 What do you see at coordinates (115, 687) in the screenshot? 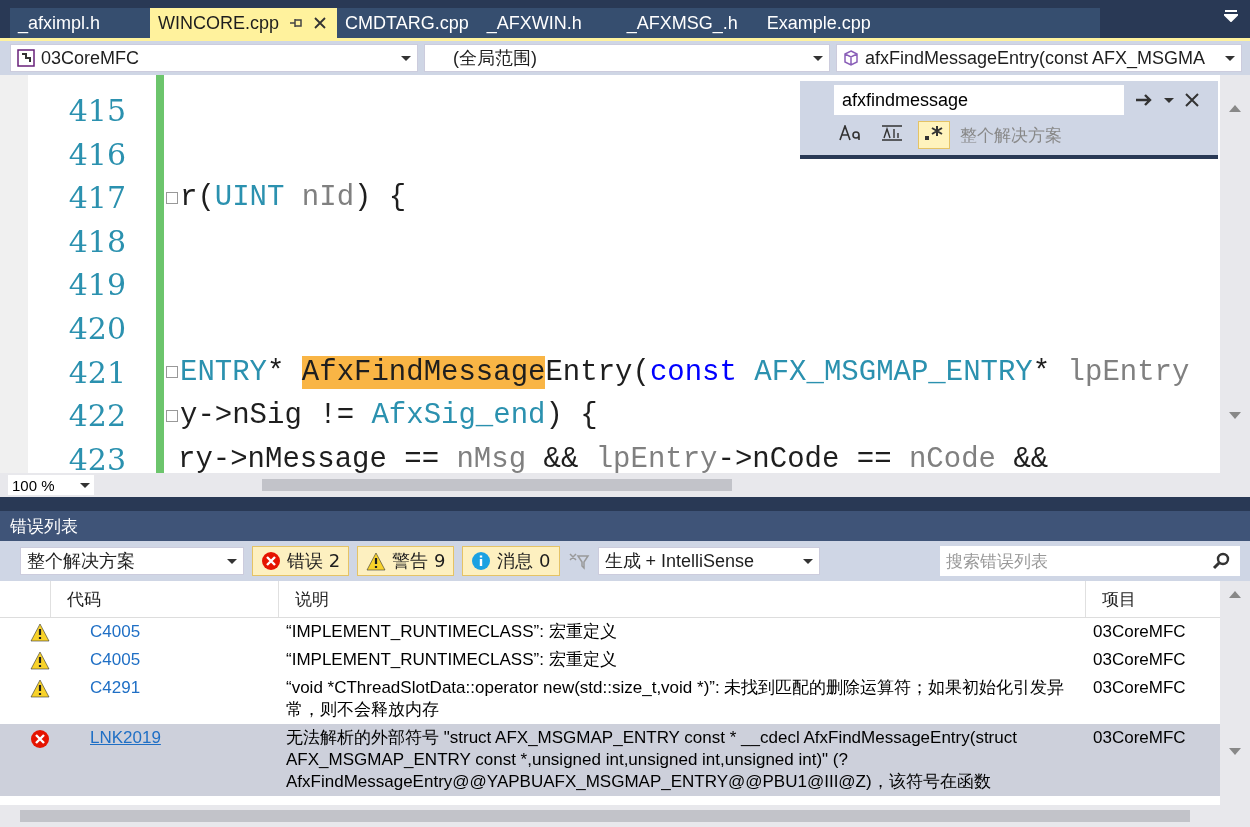
I see `error-code-link: C4291` at bounding box center [115, 687].